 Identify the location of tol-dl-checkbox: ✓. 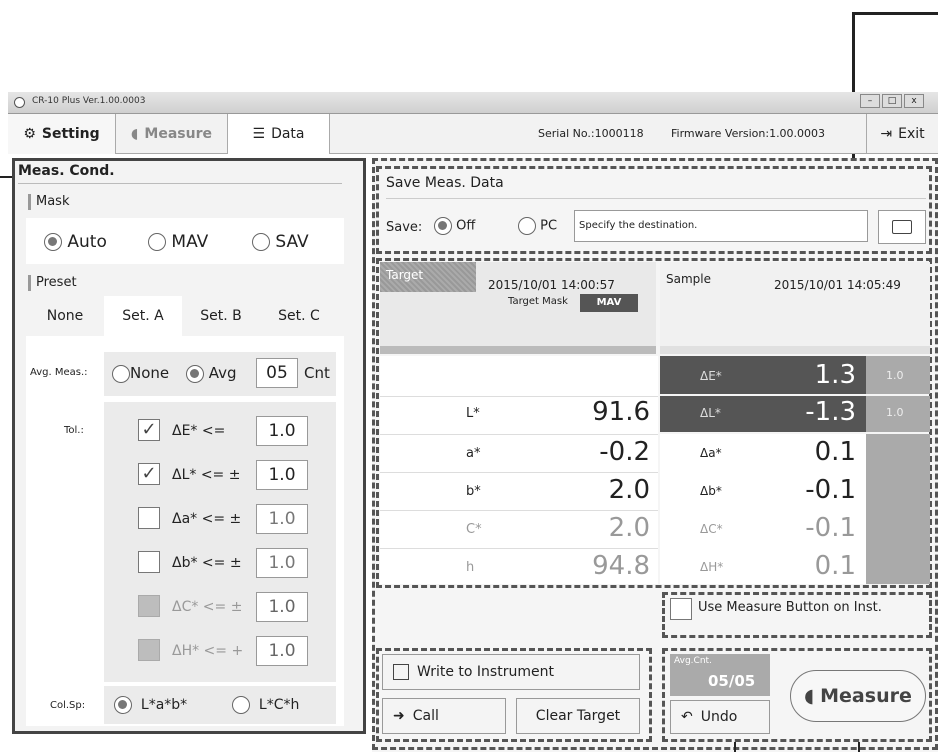
(149, 474).